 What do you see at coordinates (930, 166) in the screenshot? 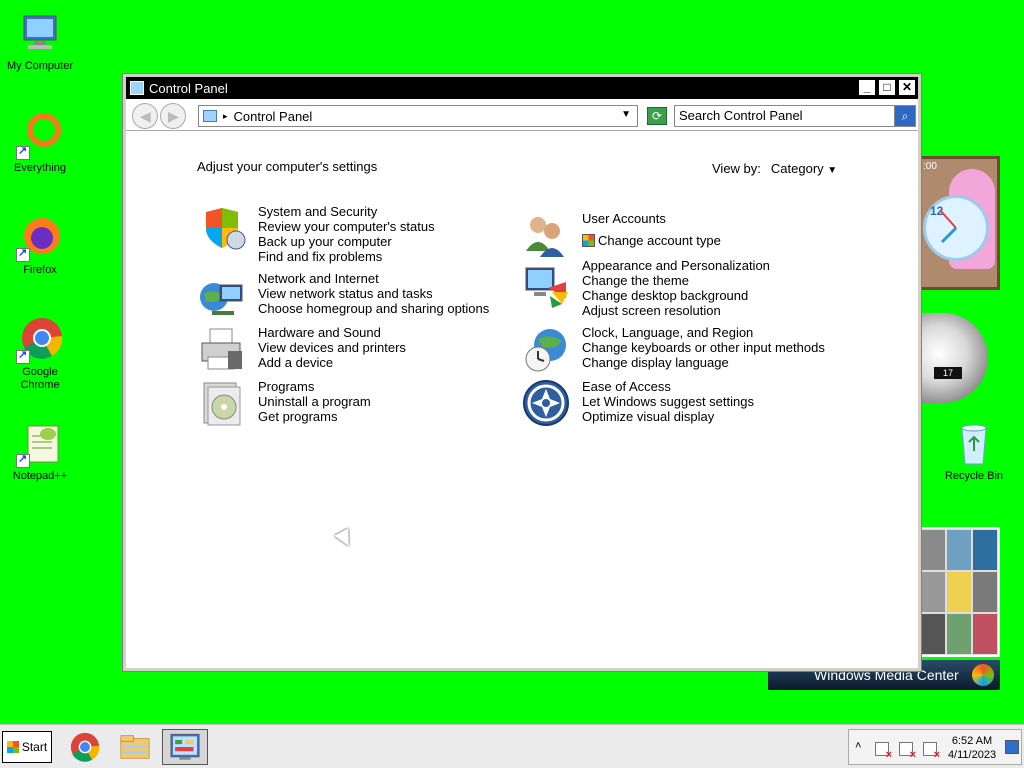
I see `clock-gadget-time: :00` at bounding box center [930, 166].